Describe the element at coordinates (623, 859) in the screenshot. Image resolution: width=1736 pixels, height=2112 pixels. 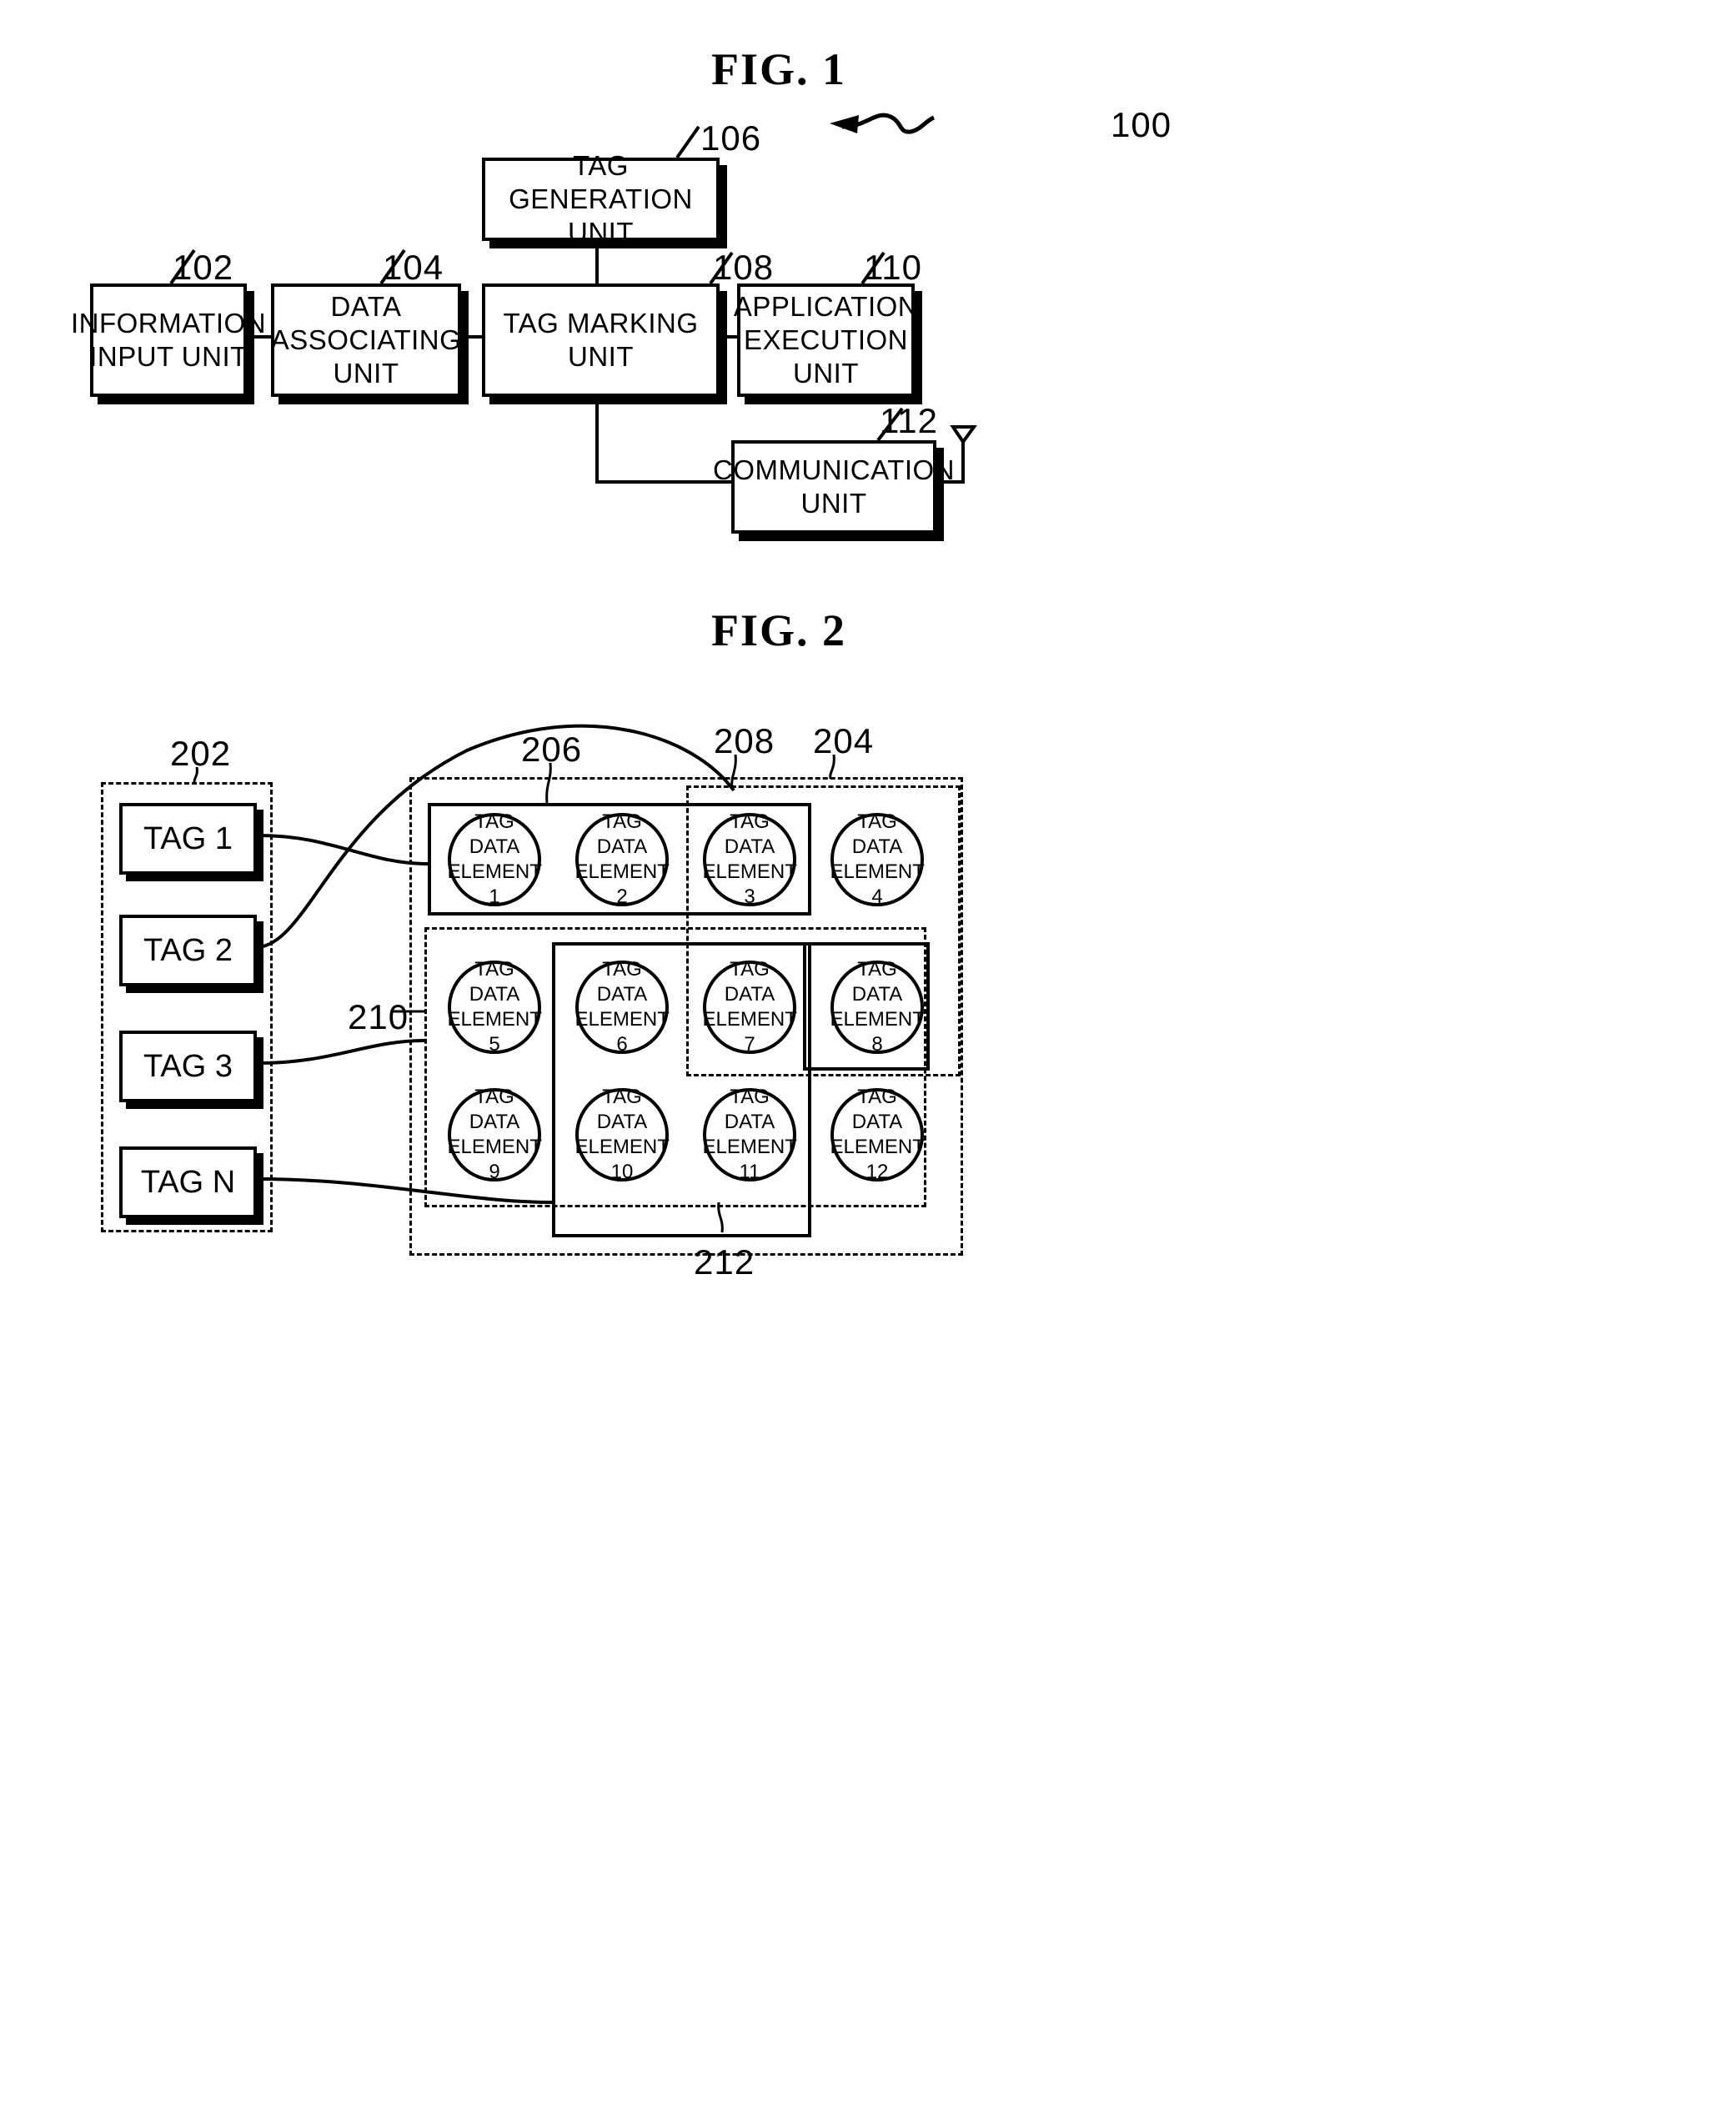
I see `tag-data-element-2: TAG DATA ELEMENT 2` at that location.